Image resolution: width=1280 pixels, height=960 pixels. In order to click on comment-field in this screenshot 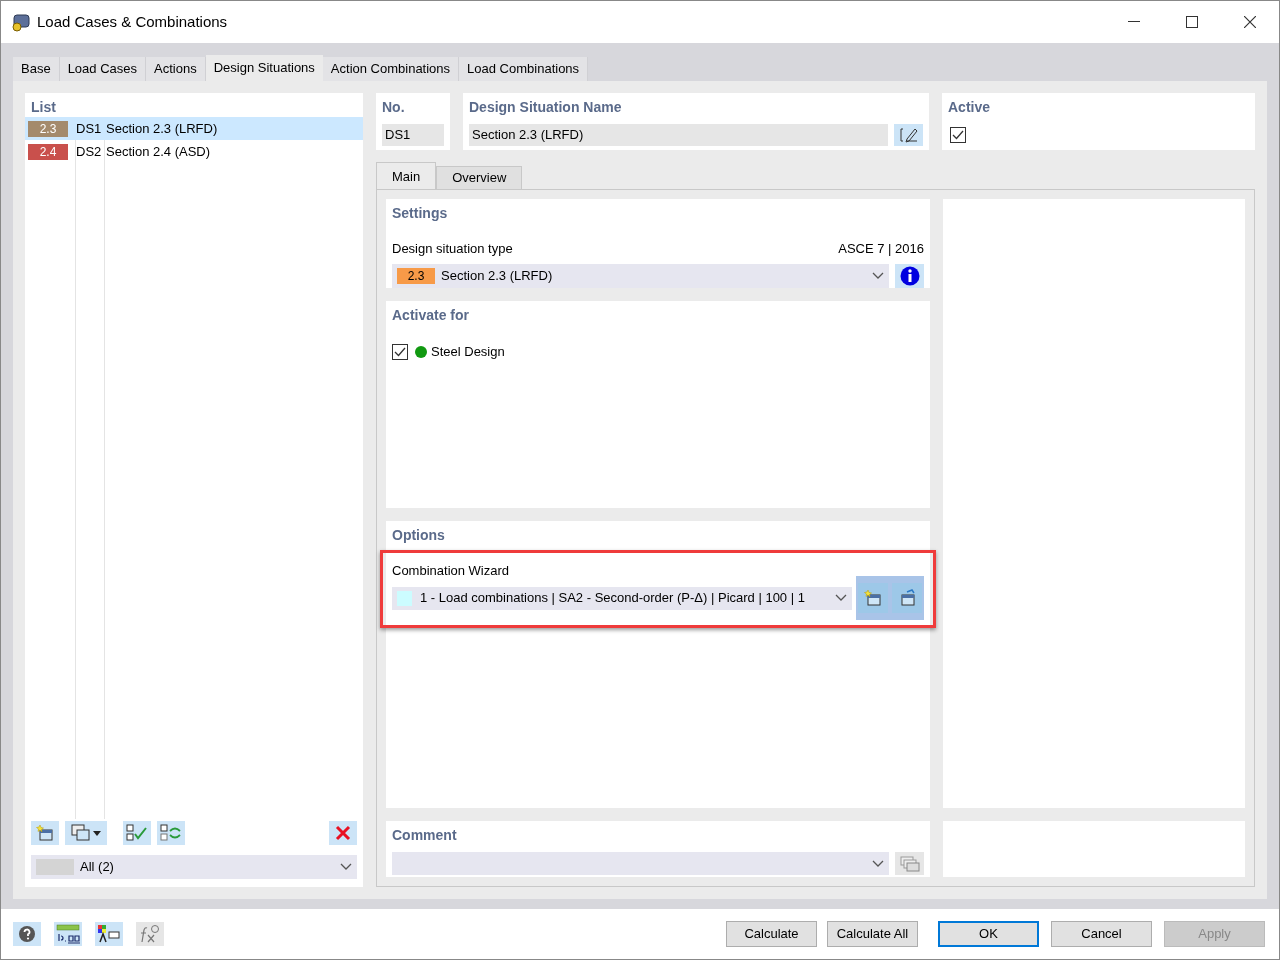, I will do `click(640, 863)`.